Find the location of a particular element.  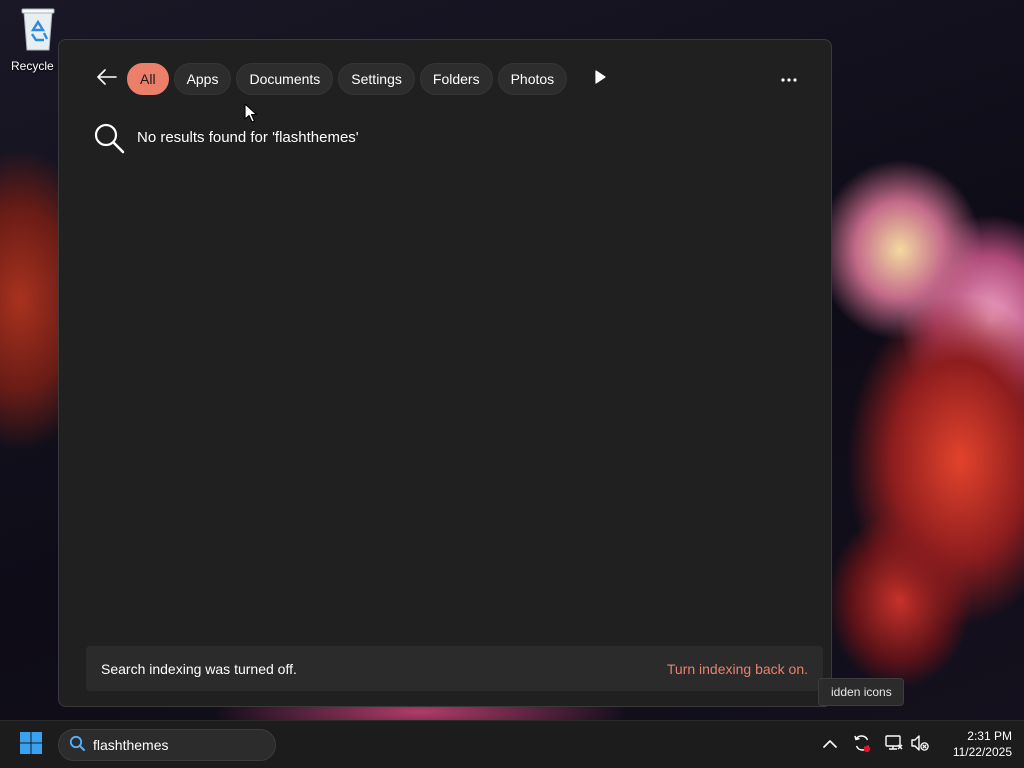

clock-time: 2:31 PM is located at coordinates (989, 736).